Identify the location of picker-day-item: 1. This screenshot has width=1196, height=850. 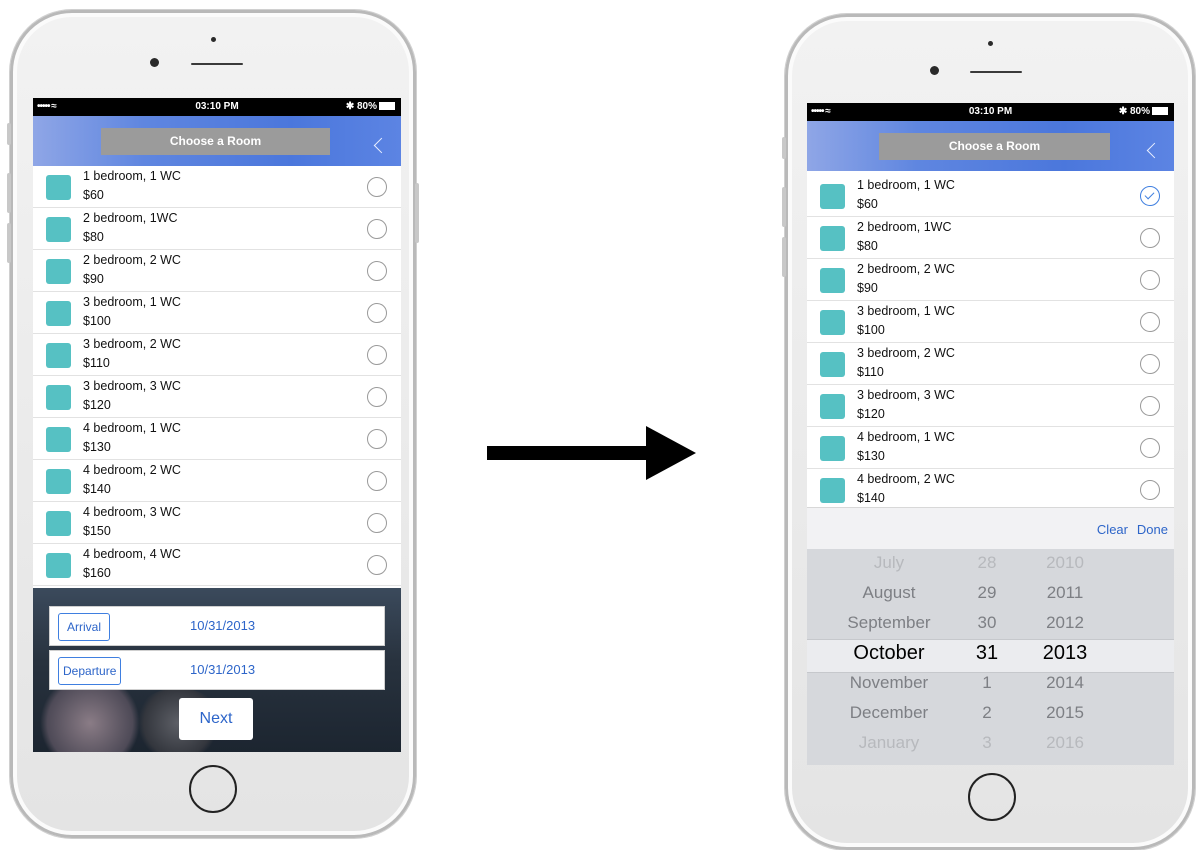
(987, 683).